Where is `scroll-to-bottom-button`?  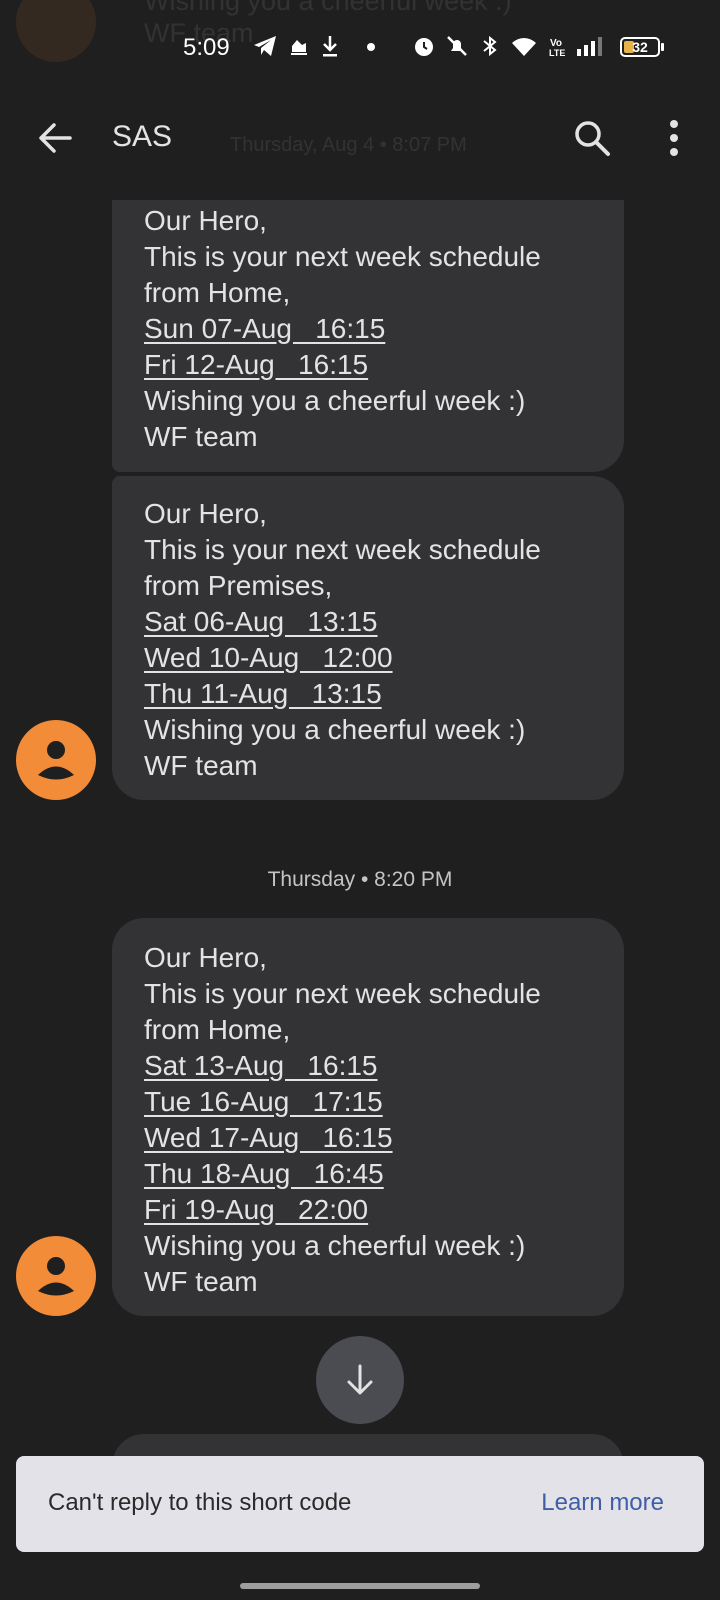
scroll-to-bottom-button is located at coordinates (360, 1380).